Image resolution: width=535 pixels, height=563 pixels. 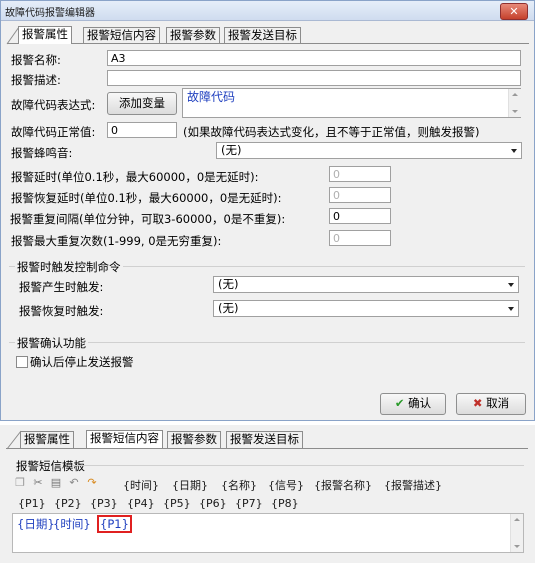 What do you see at coordinates (104, 503) in the screenshot?
I see `token-p3: {P3}` at bounding box center [104, 503].